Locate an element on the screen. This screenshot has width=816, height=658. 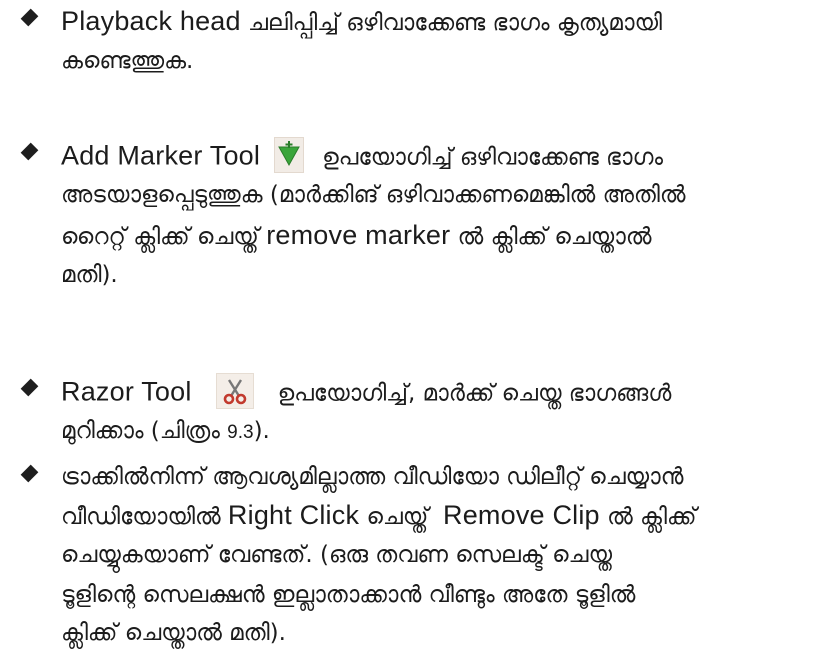
term-add-marker-tool: Add Marker Tool is located at coordinates (161, 155).